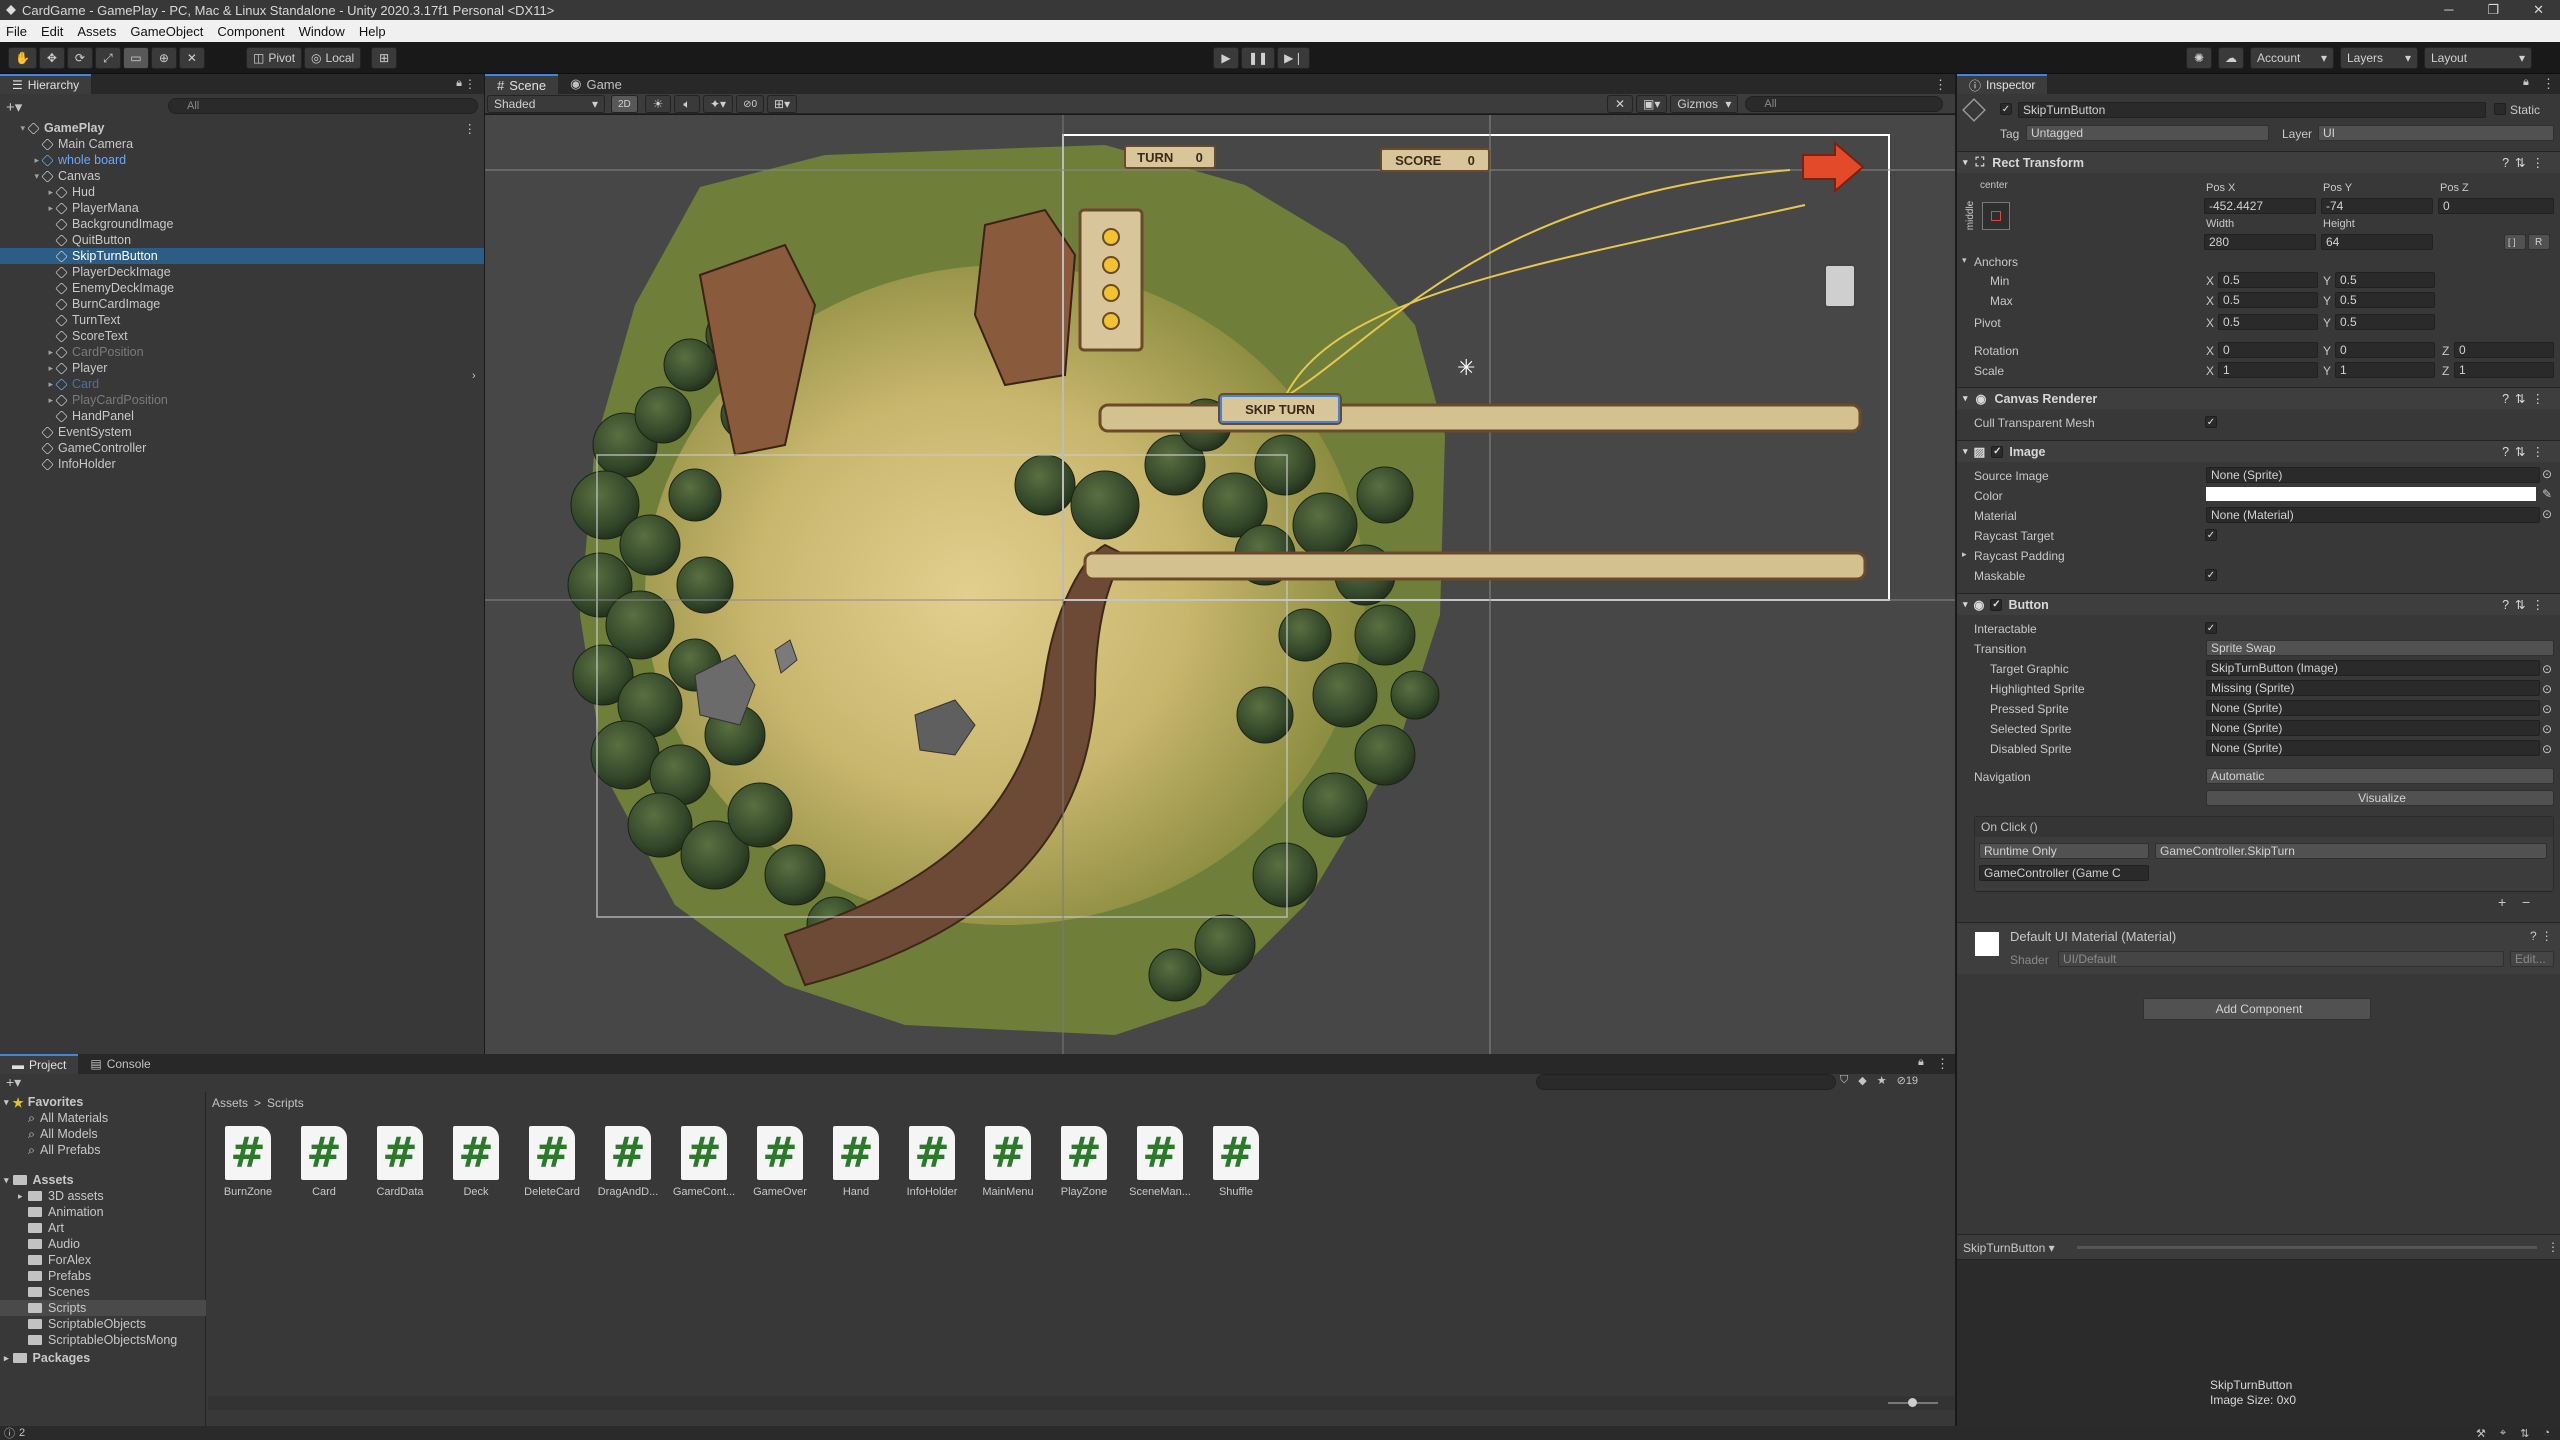  What do you see at coordinates (2478, 58) in the screenshot?
I see `layout-dropdown: Layout ▾` at bounding box center [2478, 58].